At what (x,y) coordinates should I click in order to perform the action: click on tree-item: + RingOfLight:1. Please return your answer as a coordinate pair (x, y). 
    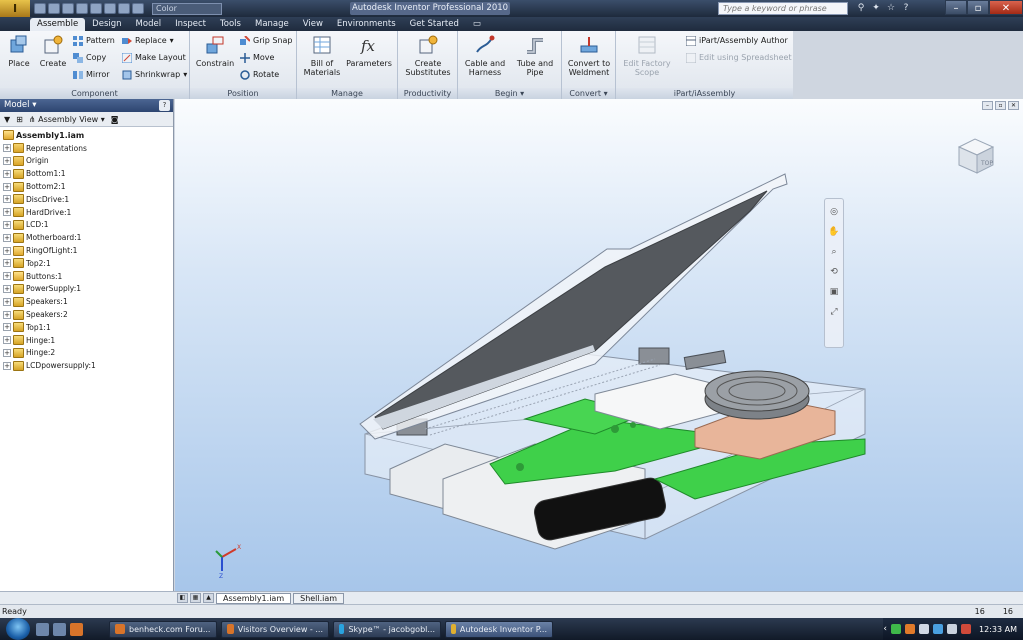
    Looking at the image, I should click on (88, 250).